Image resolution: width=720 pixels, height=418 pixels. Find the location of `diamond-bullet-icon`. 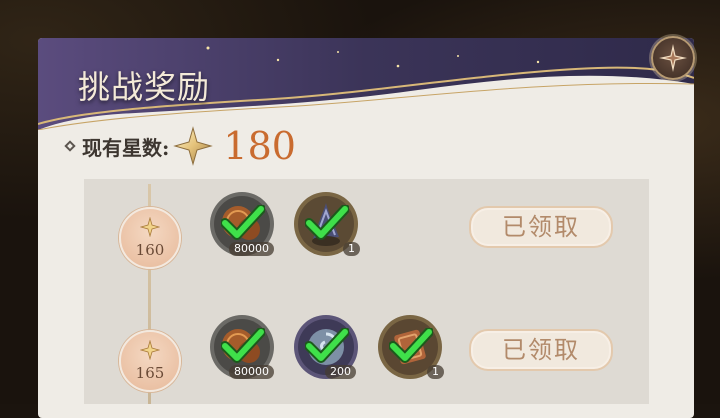

diamond-bullet-icon is located at coordinates (70, 146).